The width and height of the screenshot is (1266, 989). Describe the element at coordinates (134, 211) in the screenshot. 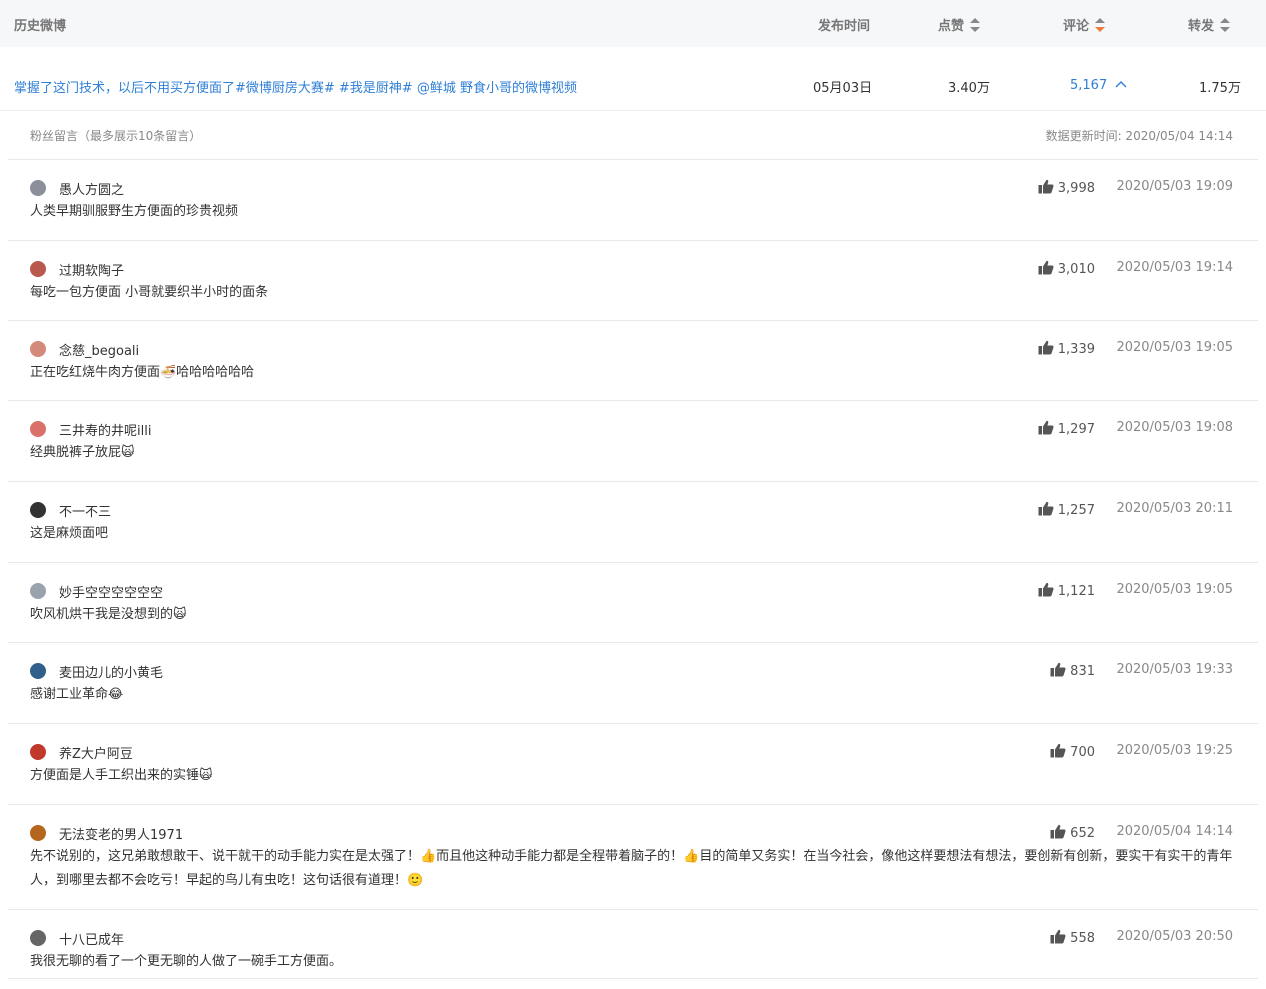

I see `comment-text: 人类早期驯服野生方便面的珍贵视频` at that location.